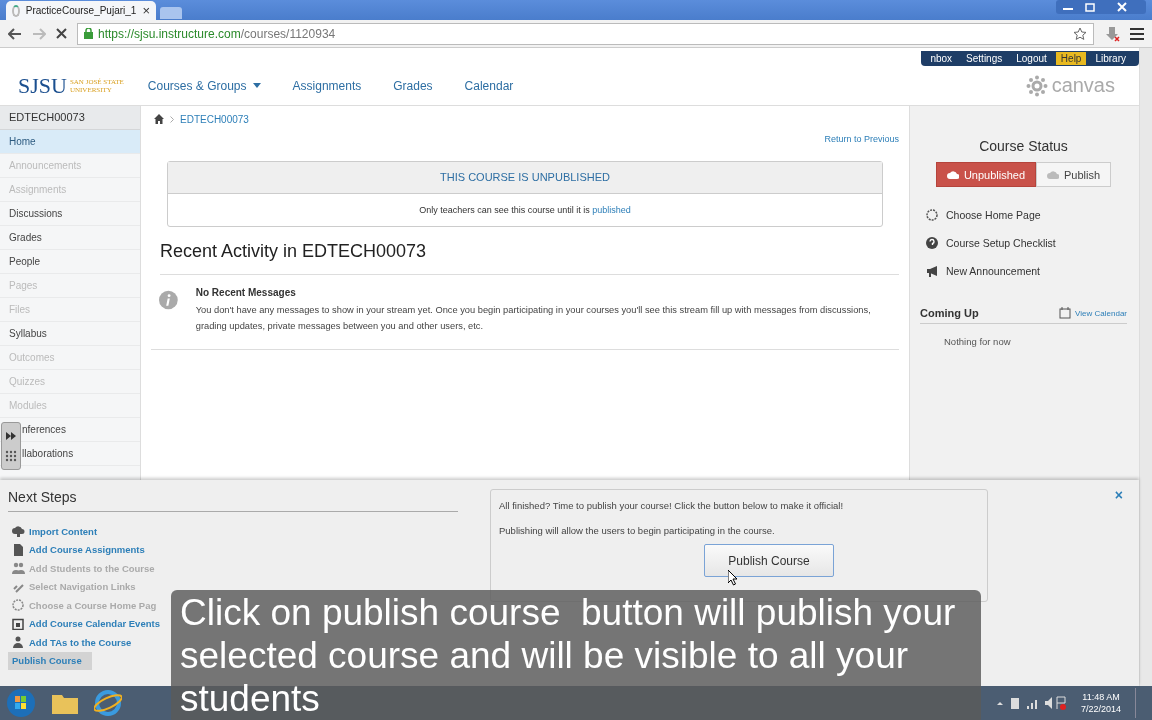 The width and height of the screenshot is (1152, 720). What do you see at coordinates (70, 118) in the screenshot?
I see `course-code: EDTECH00073` at bounding box center [70, 118].